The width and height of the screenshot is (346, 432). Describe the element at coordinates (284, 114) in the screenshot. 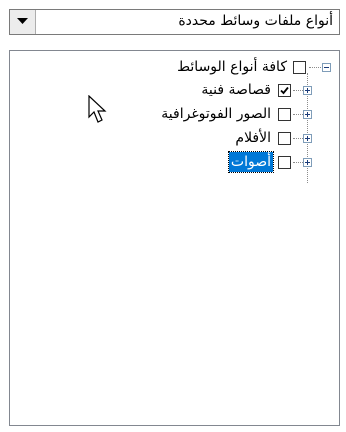

I see `checkbox-photographs` at that location.